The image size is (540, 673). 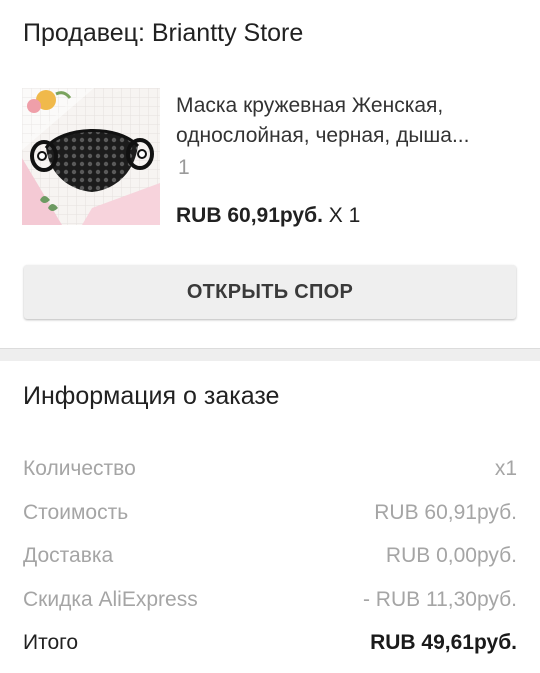 What do you see at coordinates (310, 105) in the screenshot?
I see `product-title-line: Маска кружевная Женская,` at bounding box center [310, 105].